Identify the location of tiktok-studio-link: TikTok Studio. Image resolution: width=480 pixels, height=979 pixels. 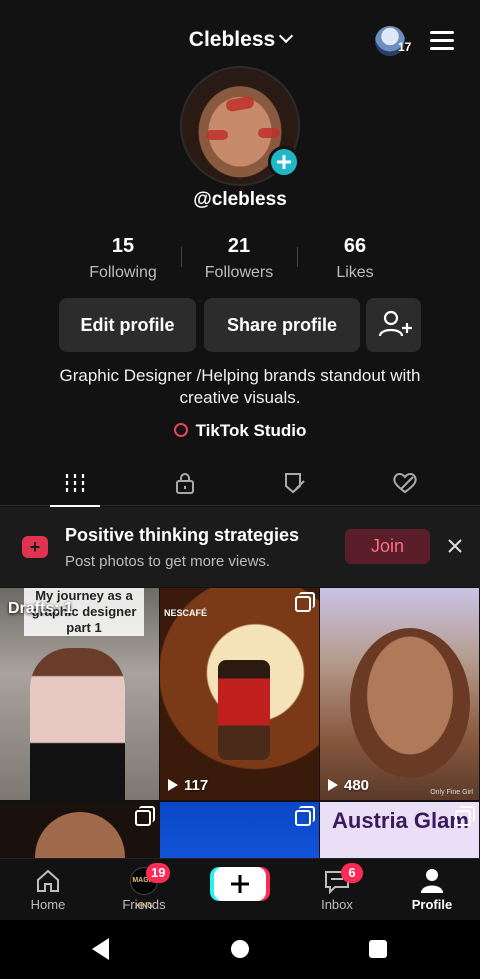
(240, 431).